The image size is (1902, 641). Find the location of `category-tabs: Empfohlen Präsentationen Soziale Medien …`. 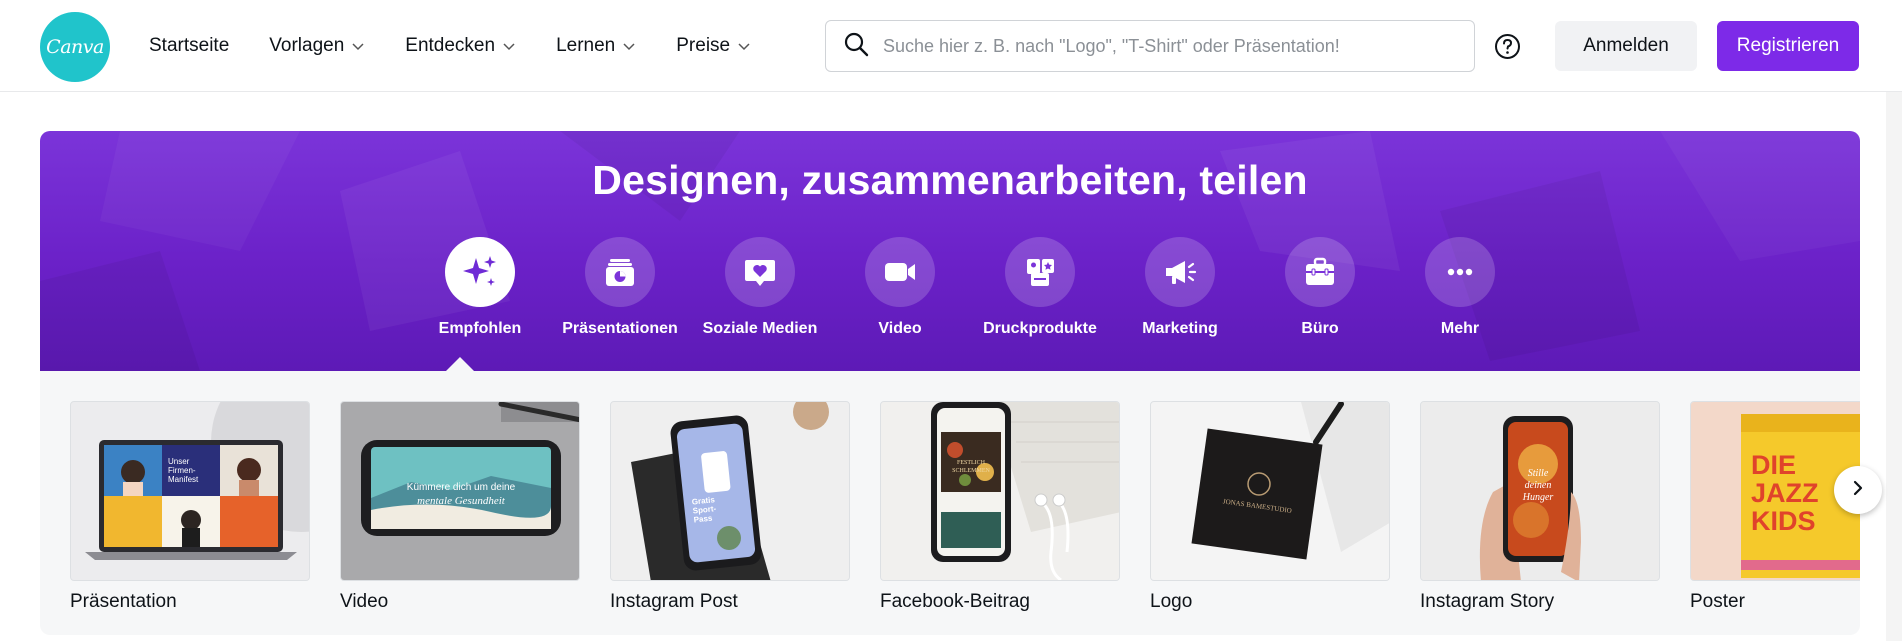

category-tabs: Empfohlen Präsentationen Soziale Medien … is located at coordinates (970, 287).